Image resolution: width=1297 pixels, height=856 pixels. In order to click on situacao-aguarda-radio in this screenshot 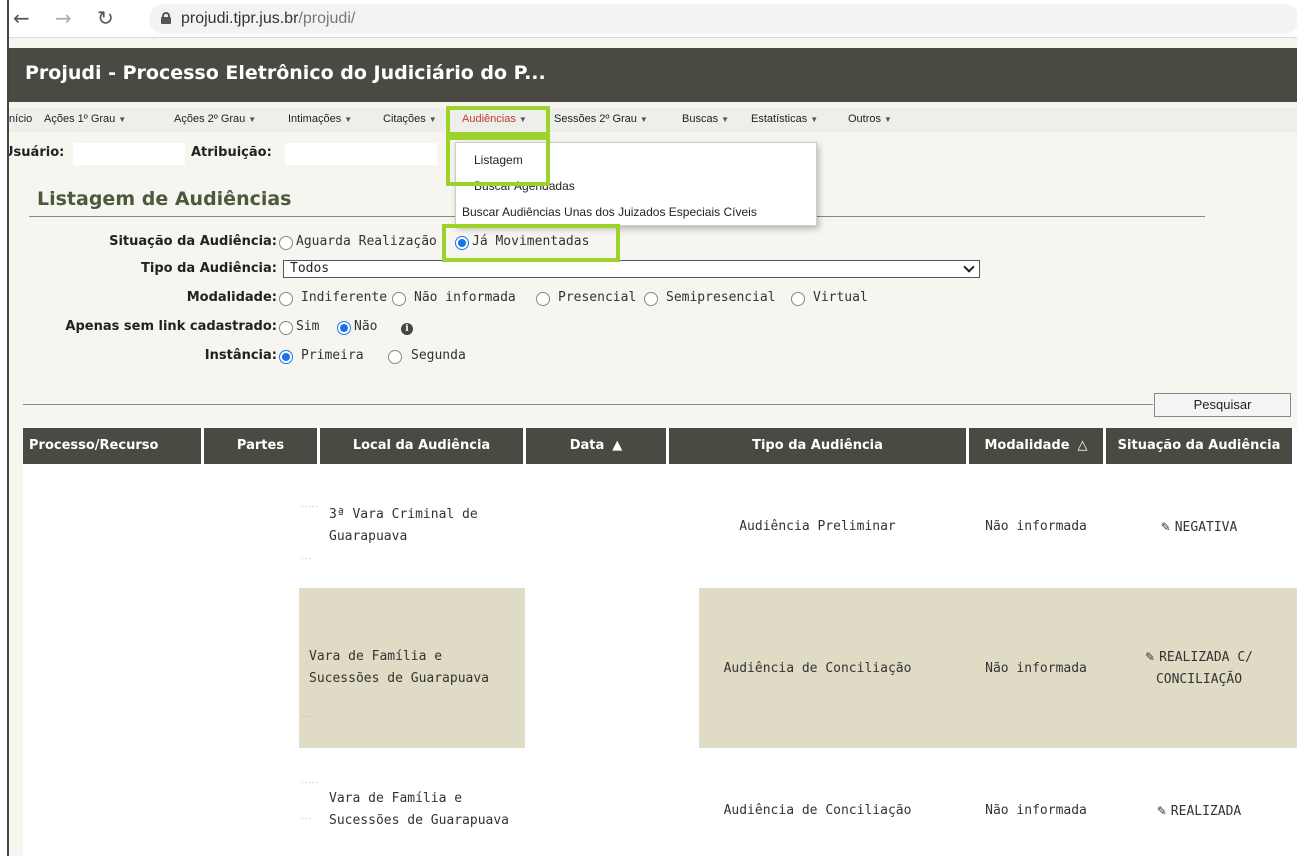, I will do `click(286, 243)`.